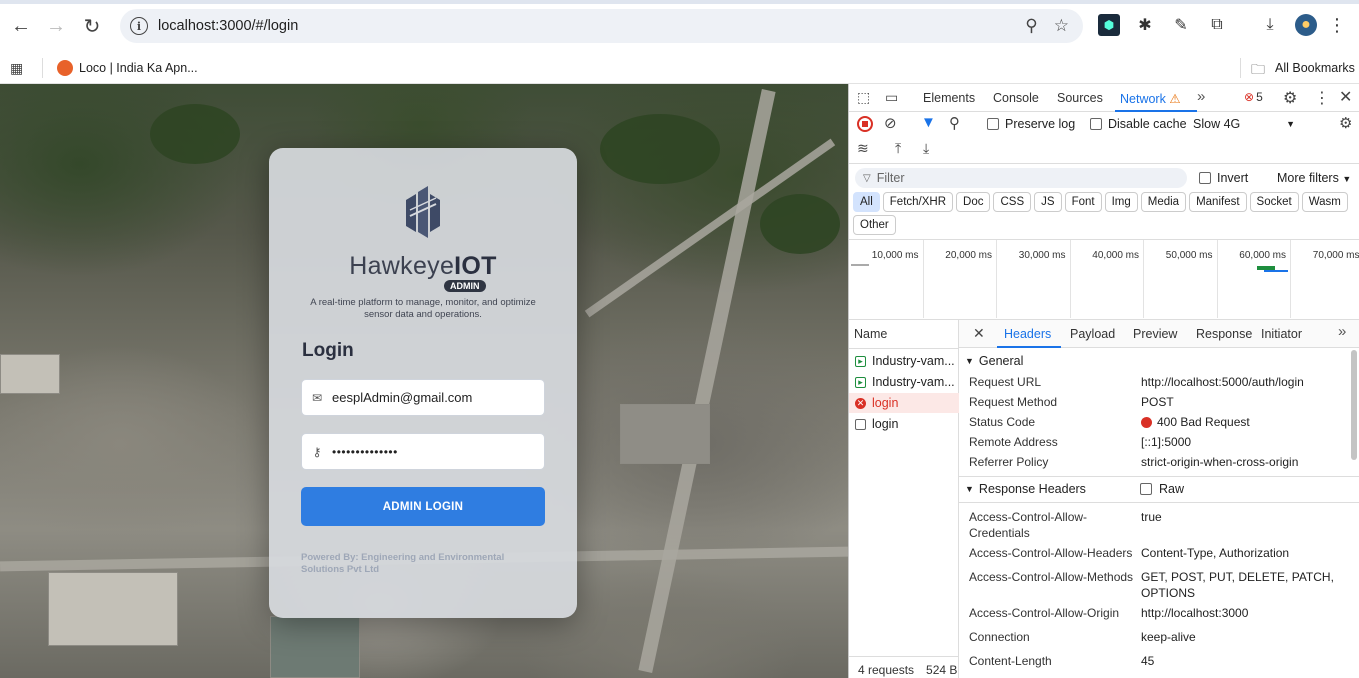  What do you see at coordinates (968, 255) in the screenshot?
I see `timeline-tick-label: 20,000 ms` at bounding box center [968, 255].